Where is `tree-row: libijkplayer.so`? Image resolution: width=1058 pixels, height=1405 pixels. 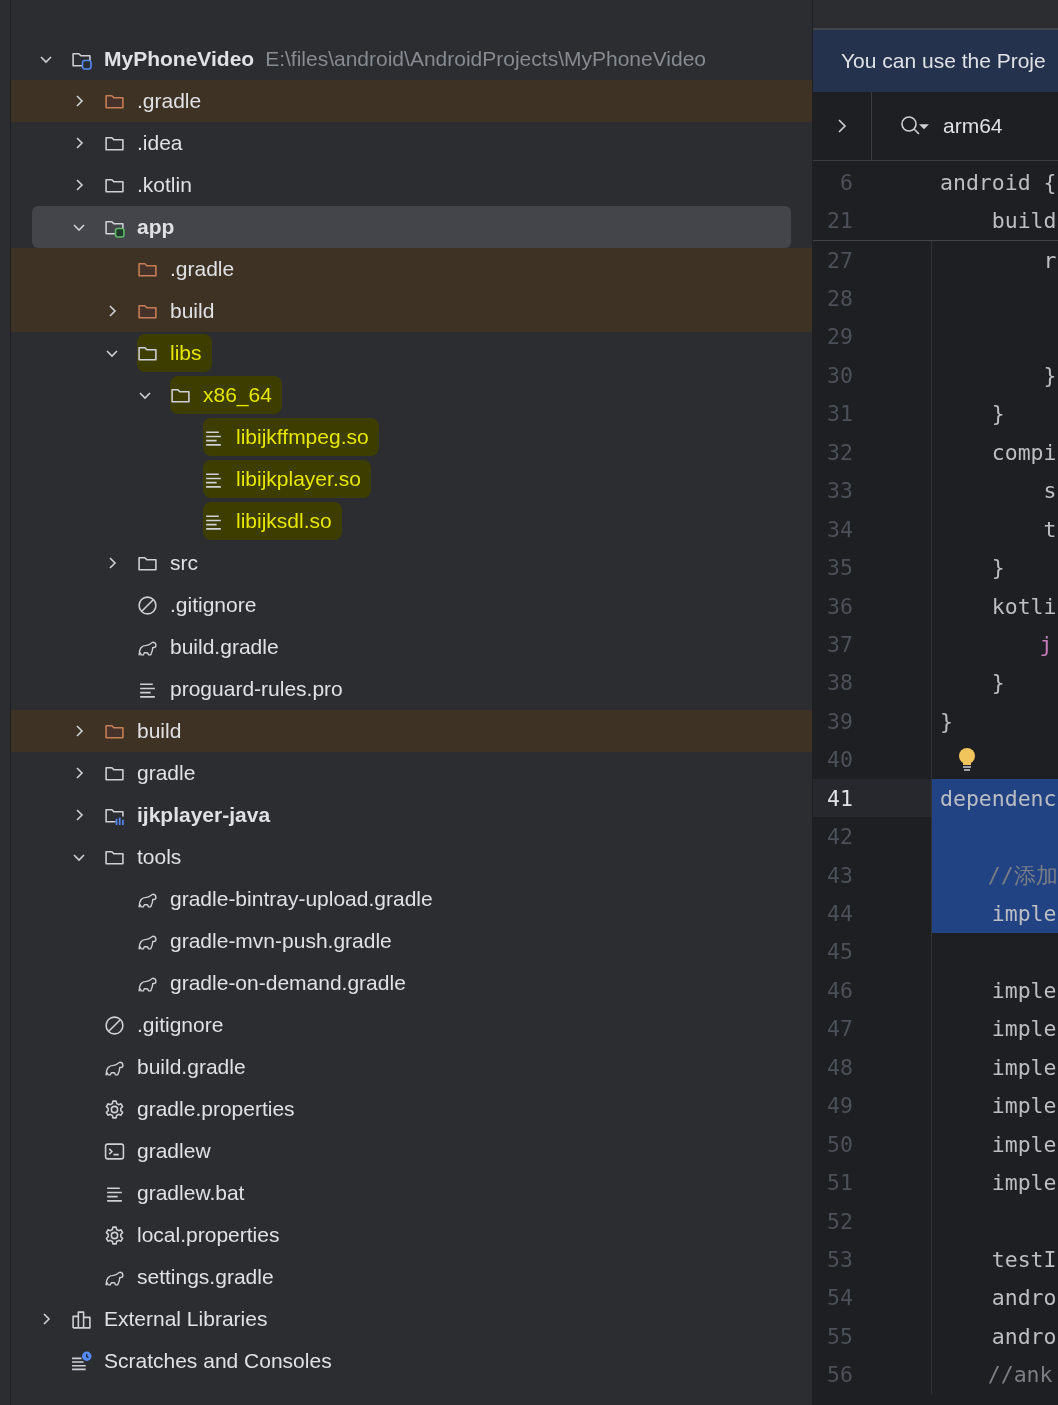 tree-row: libijkplayer.so is located at coordinates (411, 479).